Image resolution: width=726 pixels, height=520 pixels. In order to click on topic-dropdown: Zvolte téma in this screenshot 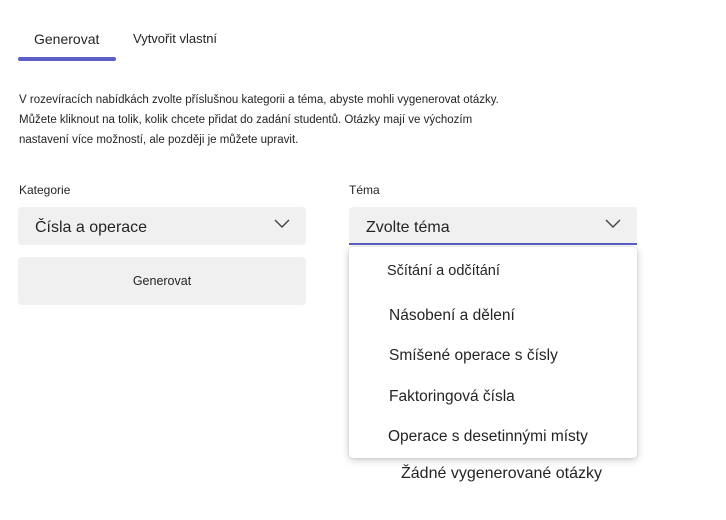, I will do `click(493, 226)`.